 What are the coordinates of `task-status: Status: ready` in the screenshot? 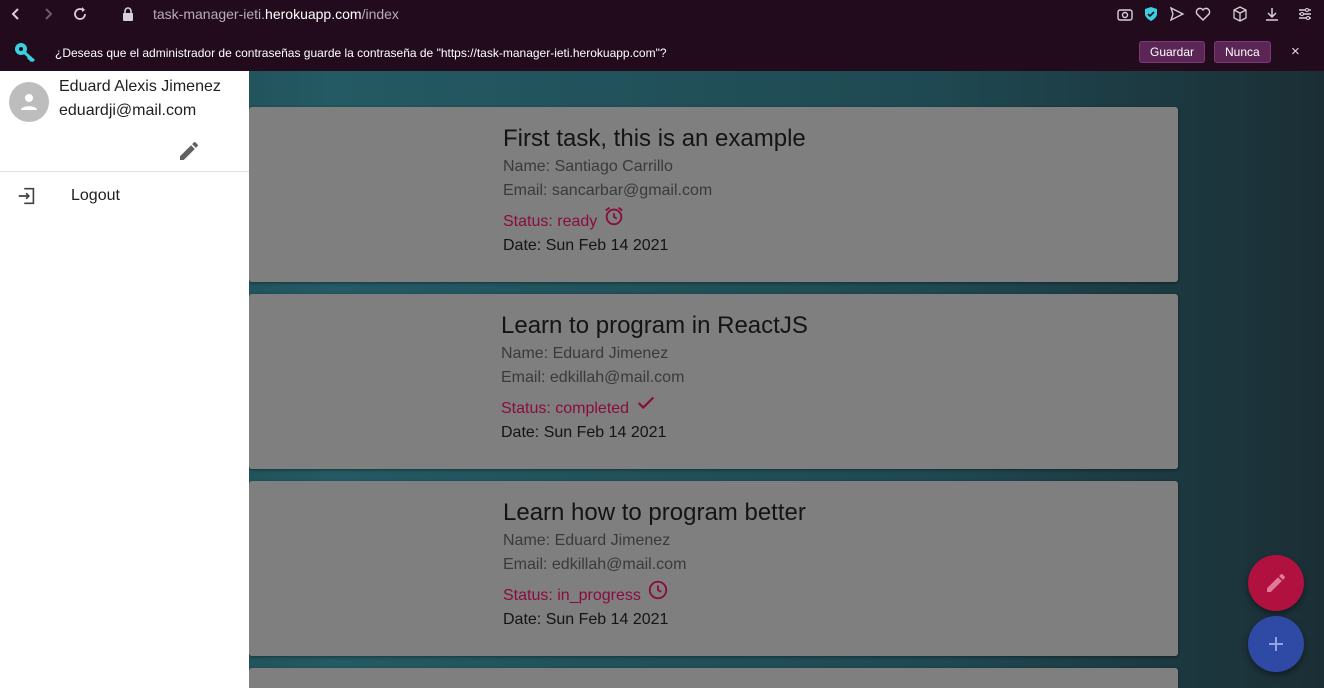 It's located at (564, 218).